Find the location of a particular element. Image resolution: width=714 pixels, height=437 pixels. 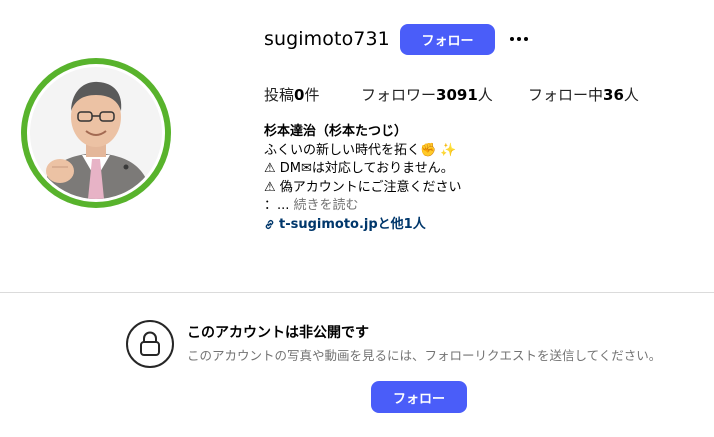

followers-unit: 人 is located at coordinates (485, 95).